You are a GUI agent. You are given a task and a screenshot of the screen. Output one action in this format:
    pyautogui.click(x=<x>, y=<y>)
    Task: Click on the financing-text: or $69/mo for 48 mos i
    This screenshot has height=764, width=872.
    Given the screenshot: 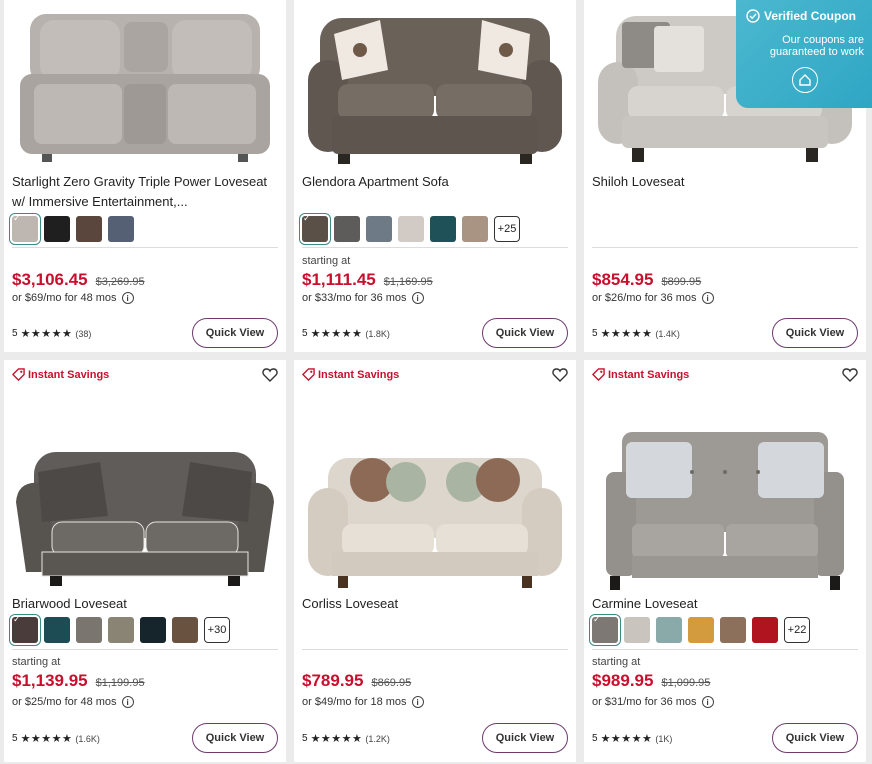 What is the action you would take?
    pyautogui.click(x=73, y=298)
    